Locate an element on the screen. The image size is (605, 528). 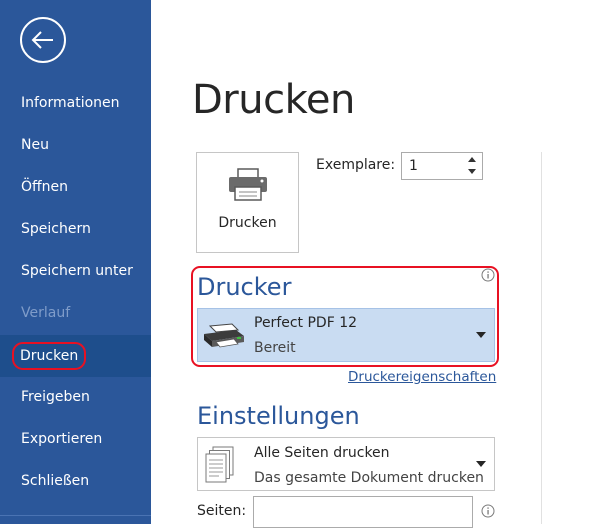
print-range-description: Das gesamte Dokument drucken is located at coordinates (369, 478).